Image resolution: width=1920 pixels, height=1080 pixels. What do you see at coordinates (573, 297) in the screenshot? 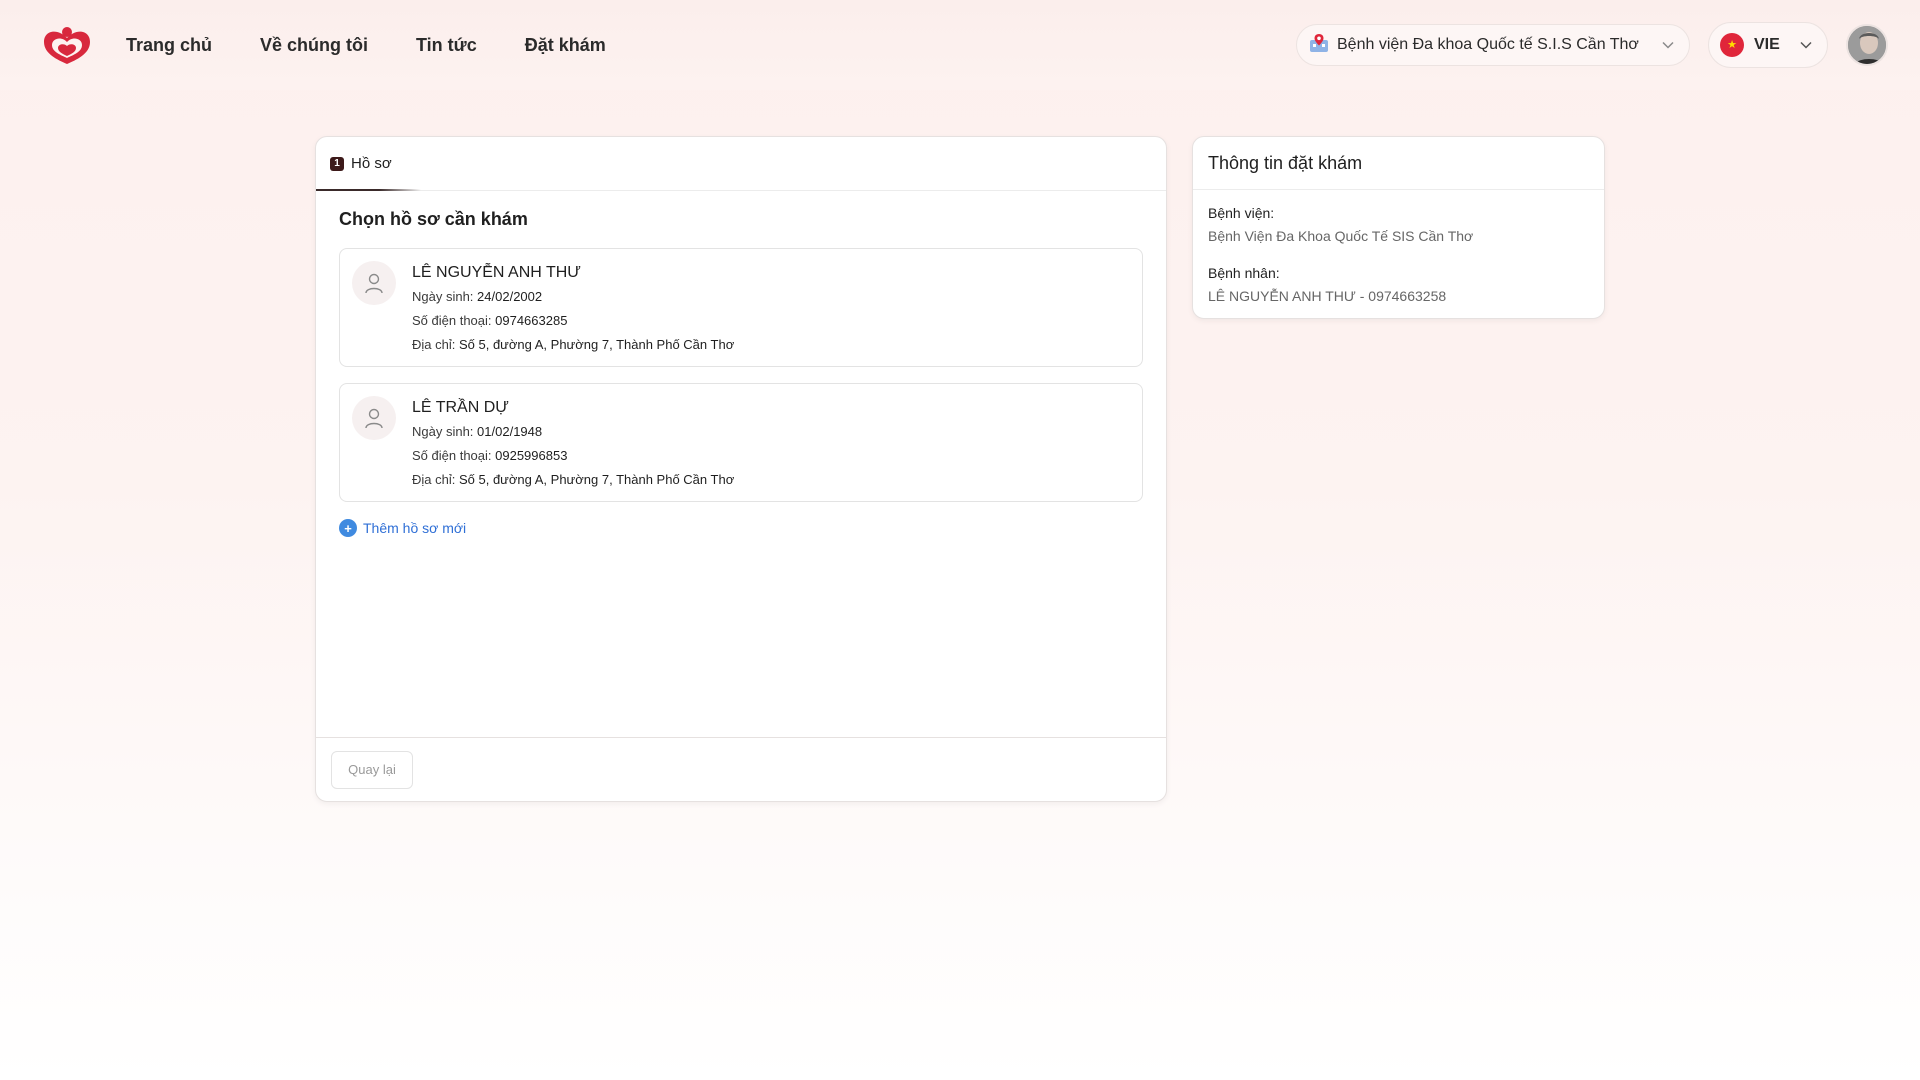
I see `profile-dob: Ngày sinh: 24/02/2002` at bounding box center [573, 297].